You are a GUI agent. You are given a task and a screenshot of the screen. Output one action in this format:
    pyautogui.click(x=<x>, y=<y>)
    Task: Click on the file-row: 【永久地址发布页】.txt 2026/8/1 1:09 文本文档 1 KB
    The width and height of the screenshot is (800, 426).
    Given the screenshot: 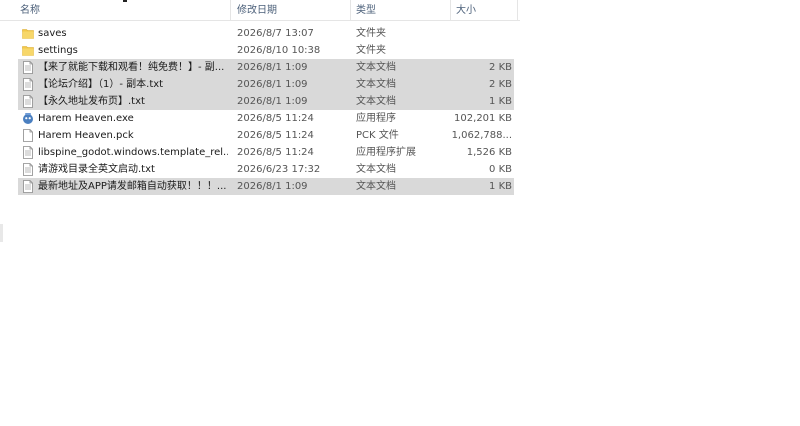 What is the action you would take?
    pyautogui.click(x=266, y=101)
    